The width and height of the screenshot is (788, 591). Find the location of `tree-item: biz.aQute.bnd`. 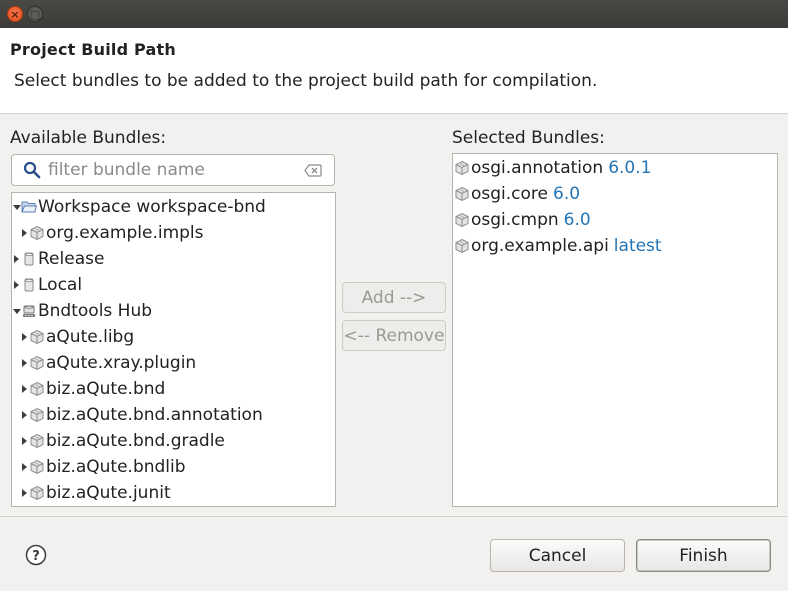

tree-item: biz.aQute.bnd is located at coordinates (92, 389).